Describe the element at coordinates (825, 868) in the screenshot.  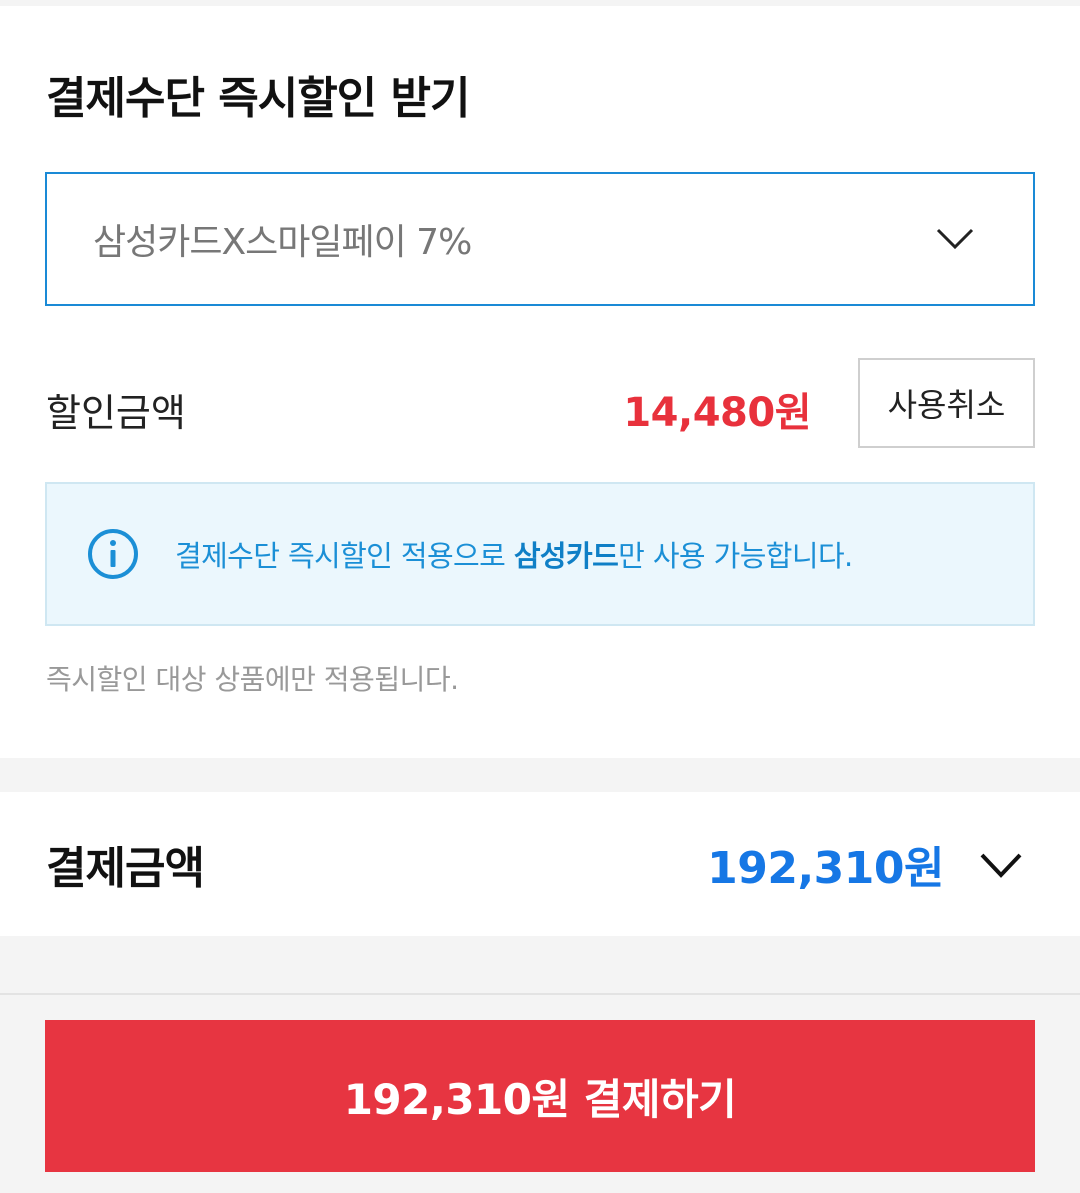
I see `total-amount: 192,310원` at that location.